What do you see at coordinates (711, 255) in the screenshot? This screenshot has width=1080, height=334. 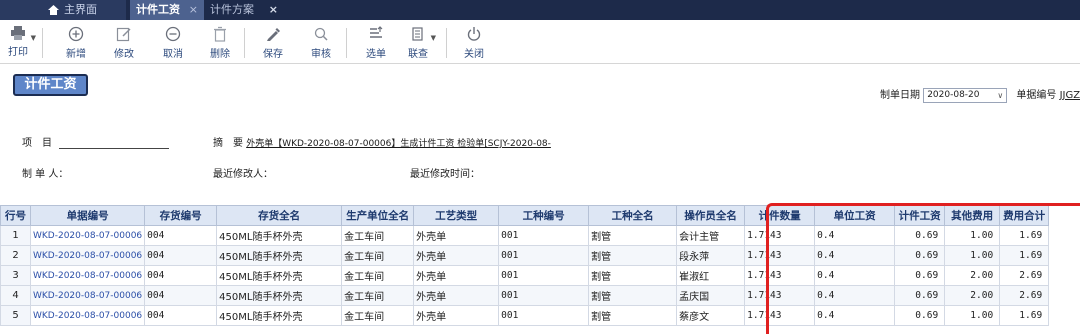 I see `cell-operator: 段永萍` at bounding box center [711, 255].